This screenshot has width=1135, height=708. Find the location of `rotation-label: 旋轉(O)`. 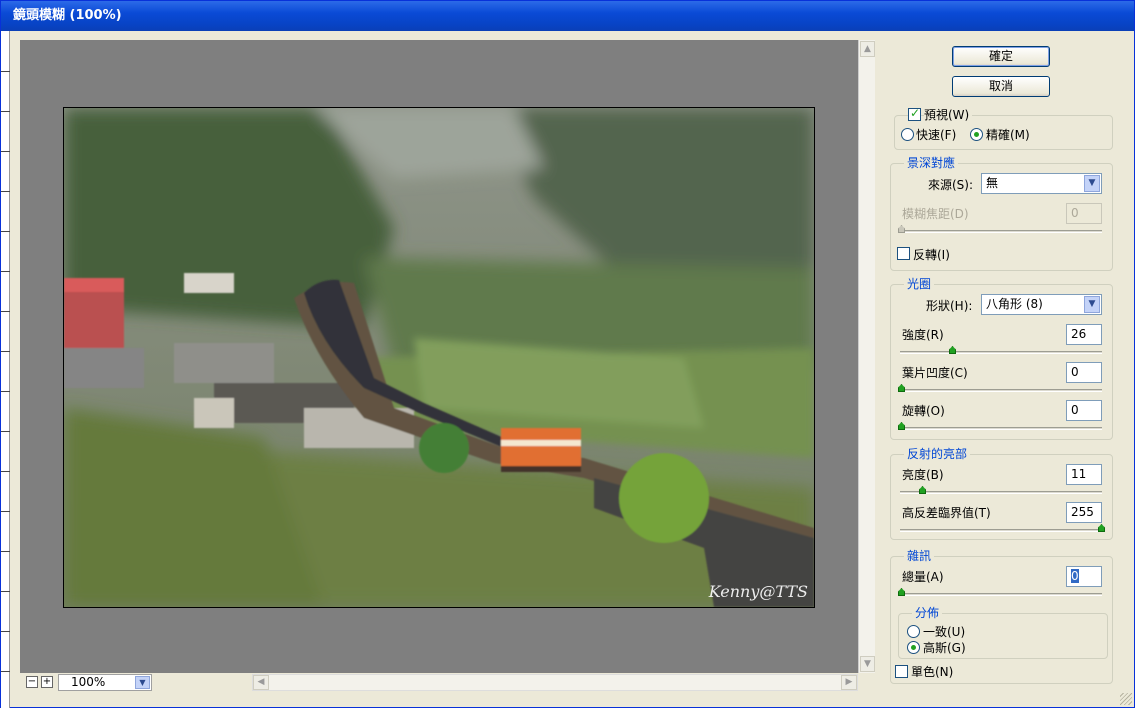

rotation-label: 旋轉(O) is located at coordinates (923, 411).